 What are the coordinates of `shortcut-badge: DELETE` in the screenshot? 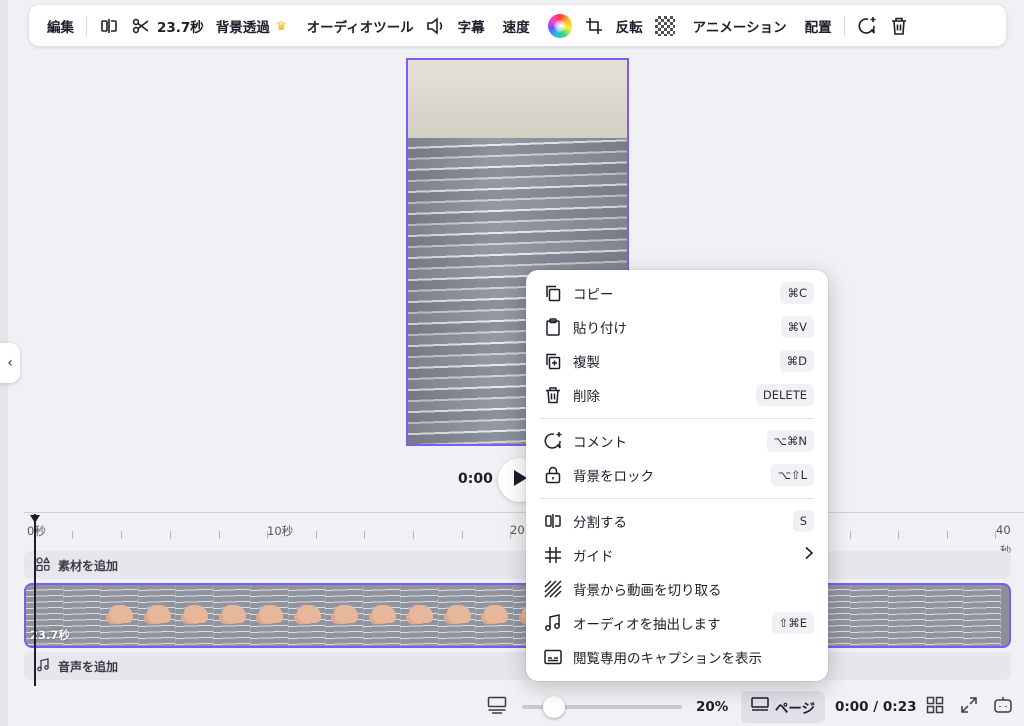 It's located at (784, 395).